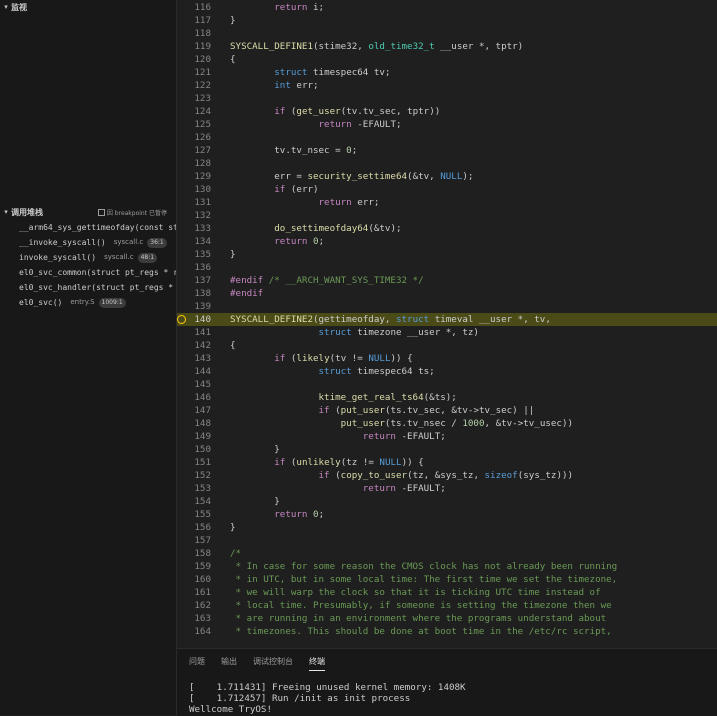 Image resolution: width=717 pixels, height=716 pixels. Describe the element at coordinates (202, 488) in the screenshot. I see `line-number: 153` at that location.